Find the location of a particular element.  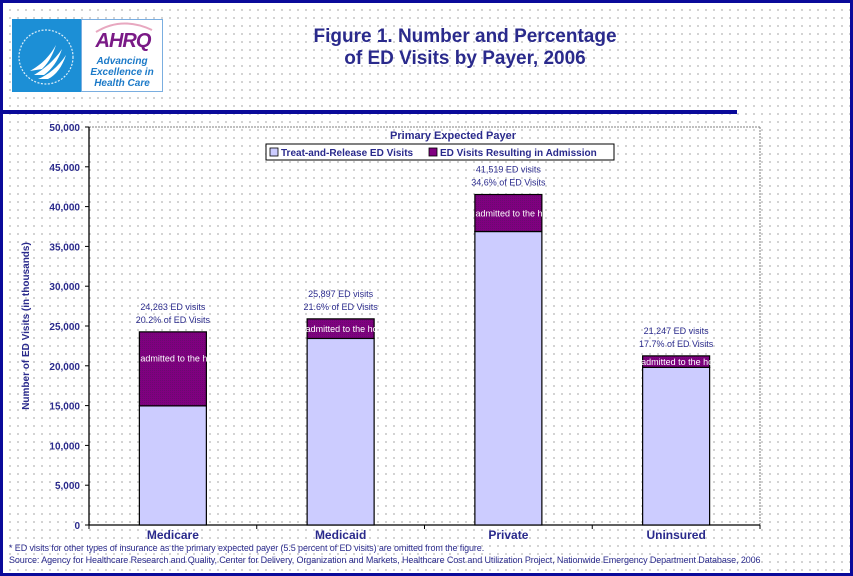

x-tick-label-medicare: Medicare is located at coordinates (173, 535).